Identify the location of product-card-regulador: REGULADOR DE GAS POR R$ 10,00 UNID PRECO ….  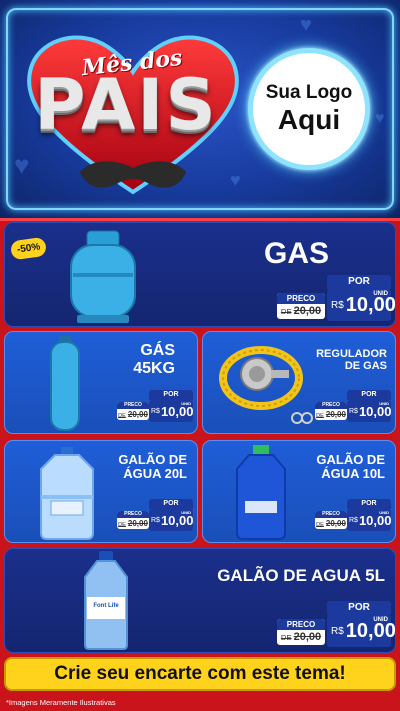
(299, 382).